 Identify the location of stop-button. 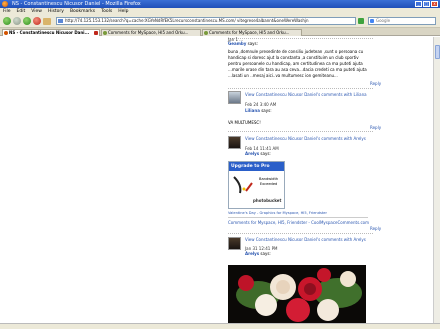
(37, 21).